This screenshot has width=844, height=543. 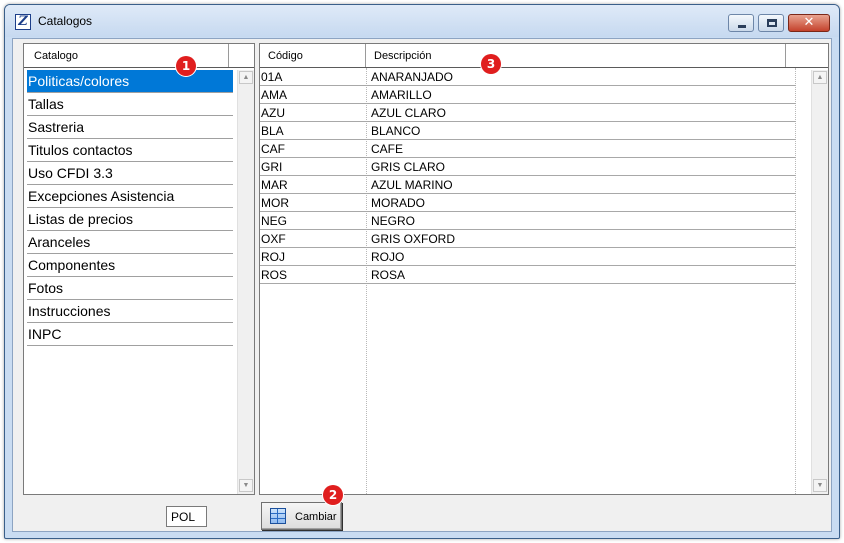 I want to click on table-row: ROJ ROJO, so click(x=528, y=257).